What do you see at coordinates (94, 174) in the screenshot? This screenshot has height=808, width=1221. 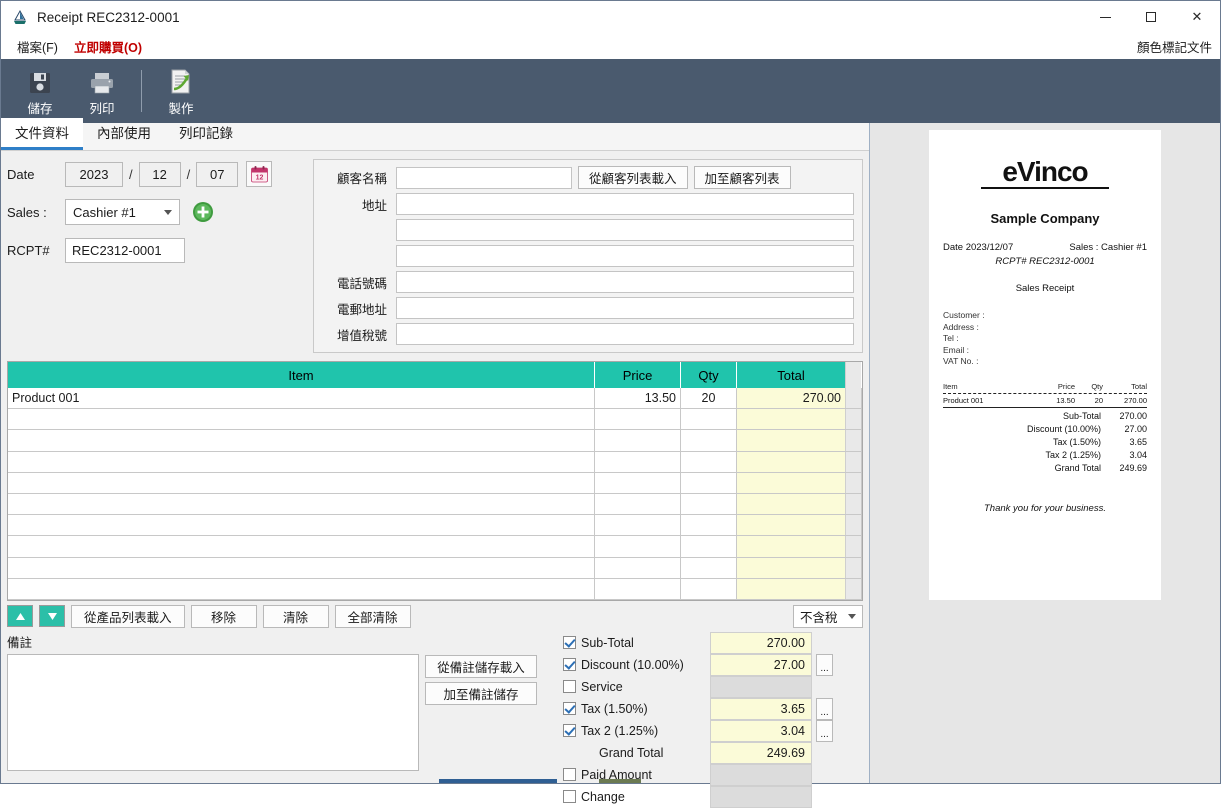 I see `date-year-field: 2023` at bounding box center [94, 174].